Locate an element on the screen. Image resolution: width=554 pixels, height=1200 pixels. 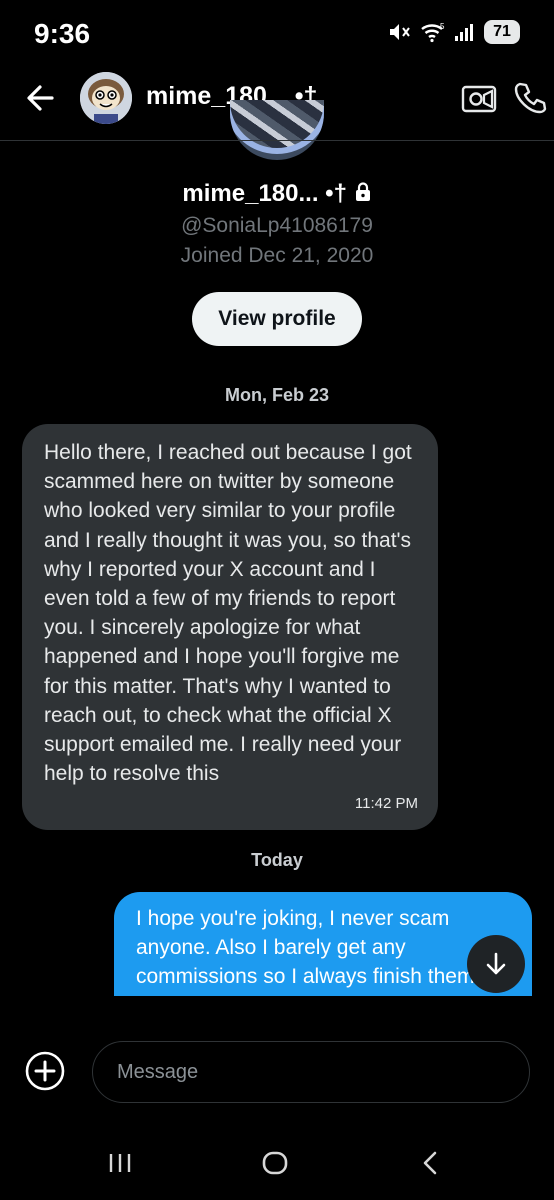
avatar-image-icon is located at coordinates (106, 98).